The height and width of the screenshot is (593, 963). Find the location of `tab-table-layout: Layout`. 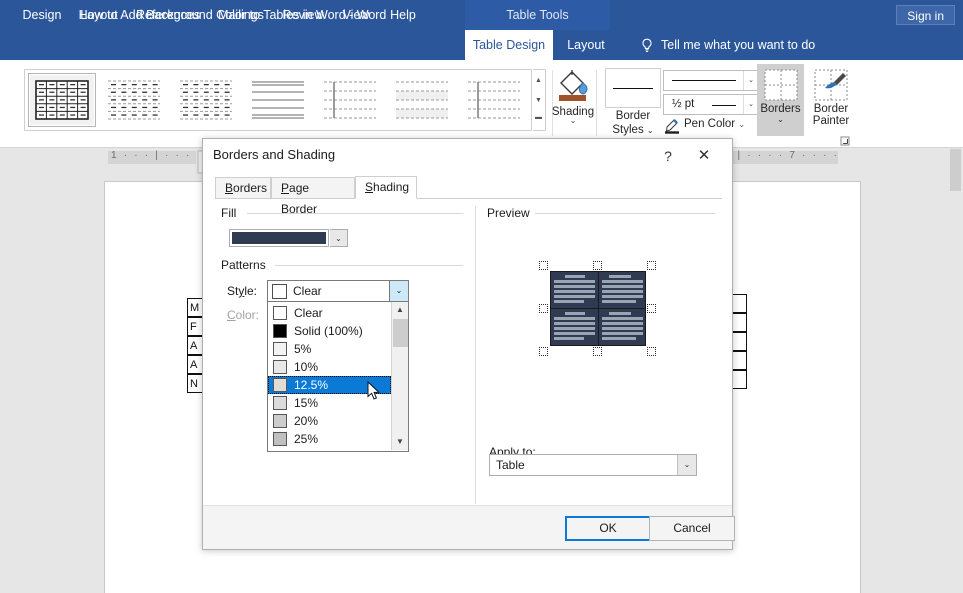

tab-table-layout: Layout is located at coordinates (586, 45).